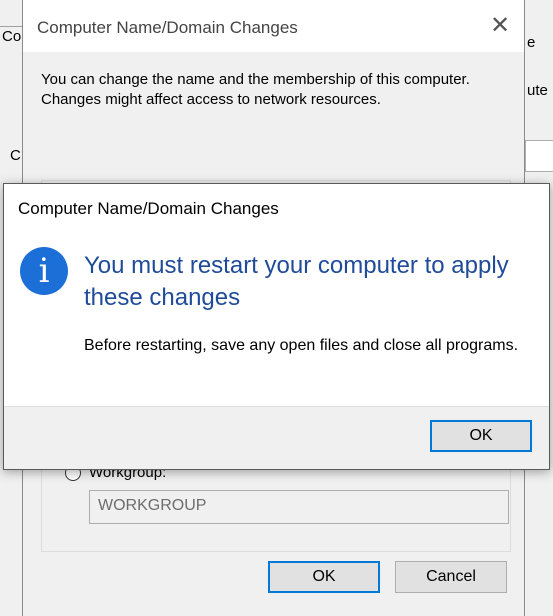 The width and height of the screenshot is (553, 616). Describe the element at coordinates (148, 208) in the screenshot. I see `restart-dialog-title: Computer Name/Domain Changes` at that location.